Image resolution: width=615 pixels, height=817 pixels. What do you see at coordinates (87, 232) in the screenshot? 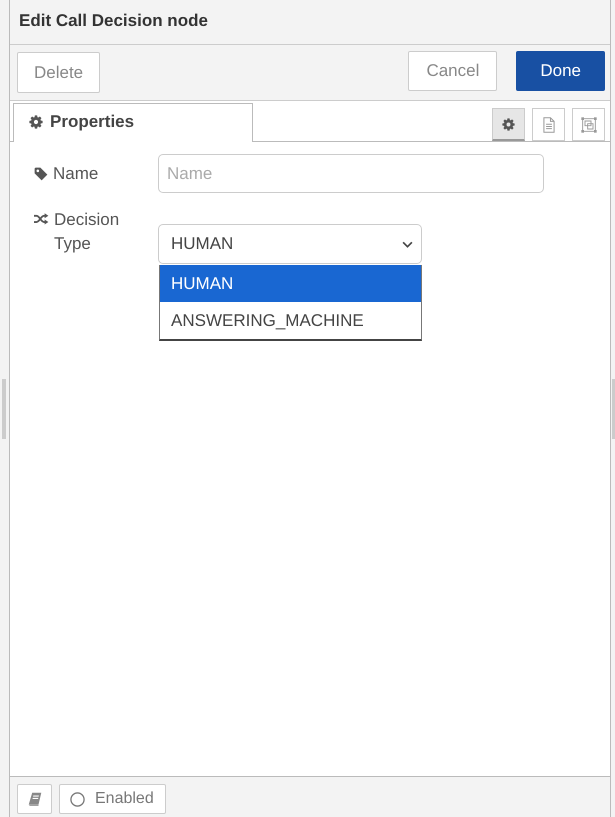
I see `field-label: Decision Type` at bounding box center [87, 232].